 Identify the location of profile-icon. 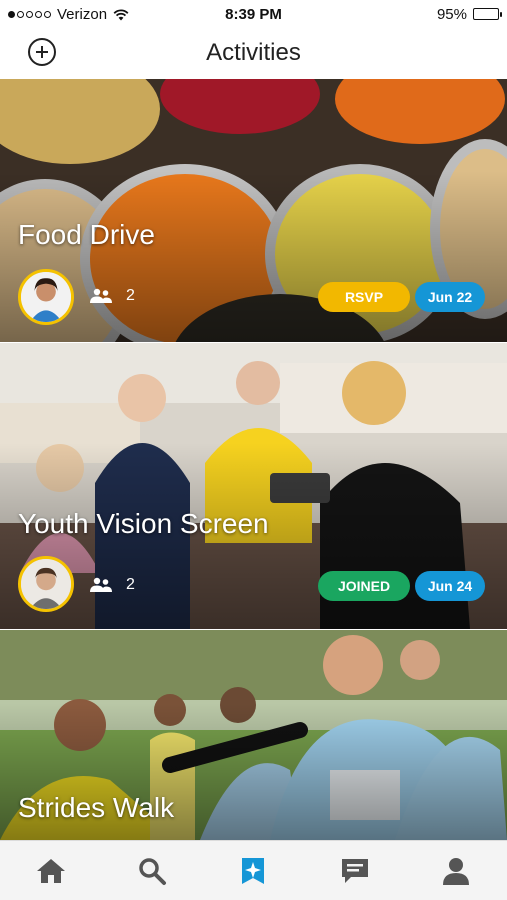
(456, 871).